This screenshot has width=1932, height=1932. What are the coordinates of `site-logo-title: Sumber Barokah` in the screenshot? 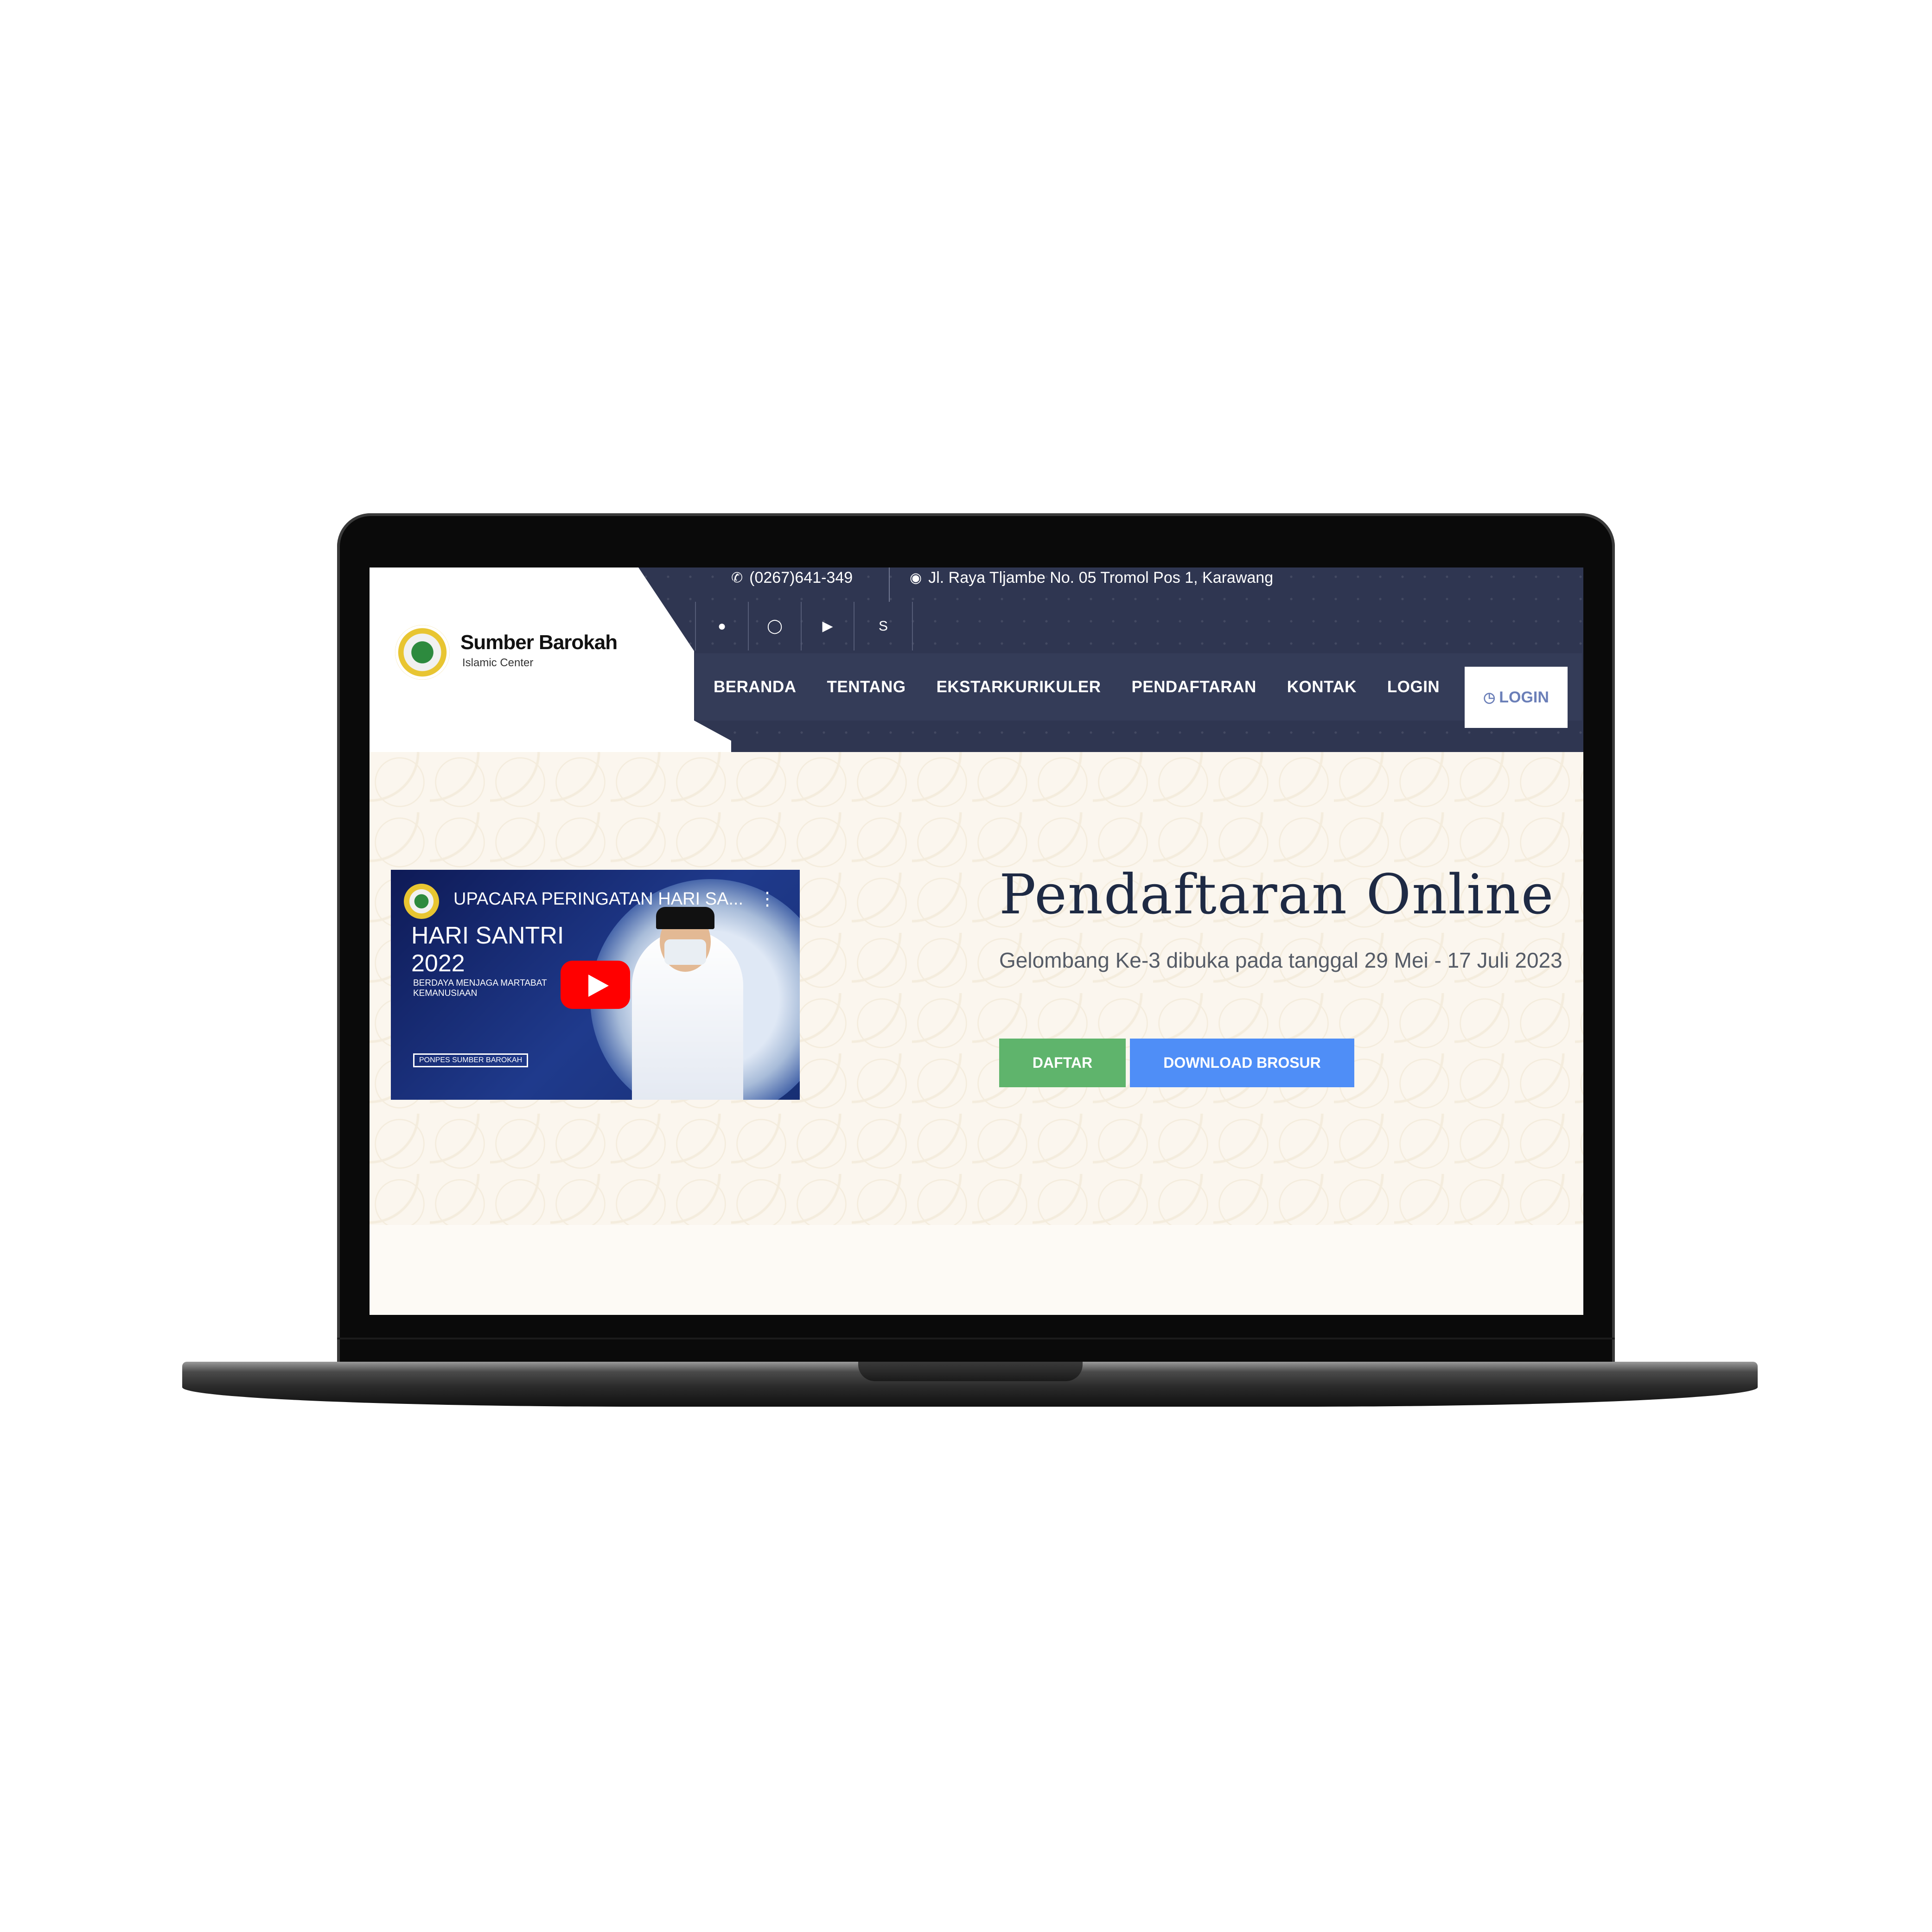 It's located at (539, 642).